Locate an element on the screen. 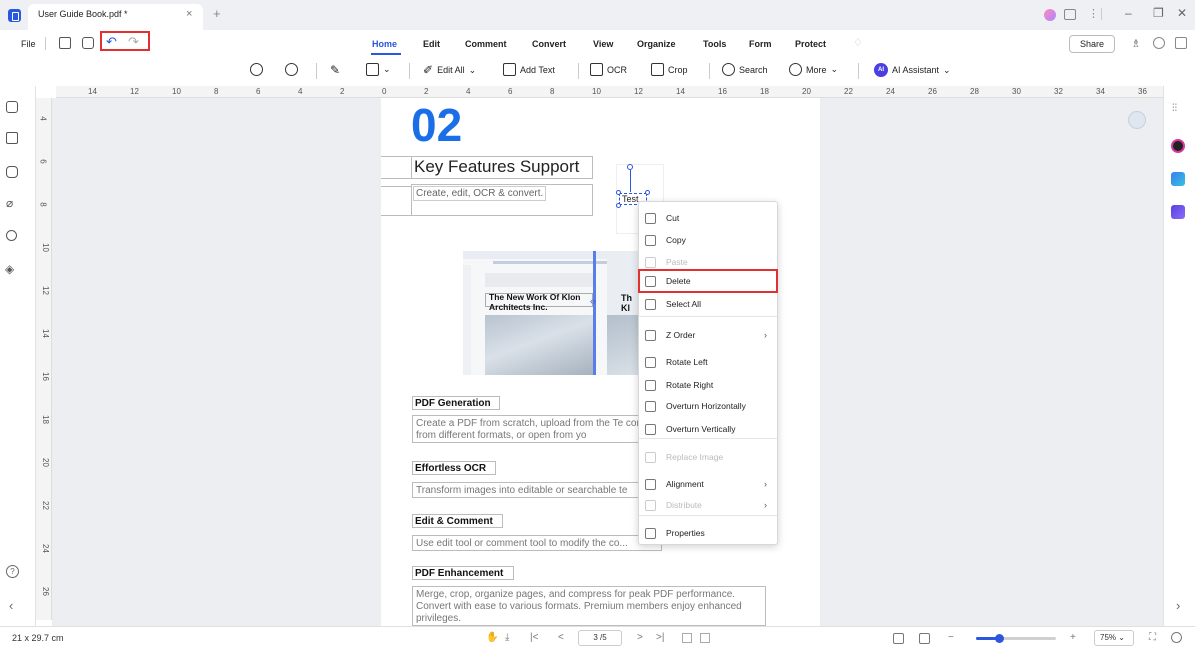 This screenshot has height=649, width=1195. zoom-in-button is located at coordinates (291, 69).